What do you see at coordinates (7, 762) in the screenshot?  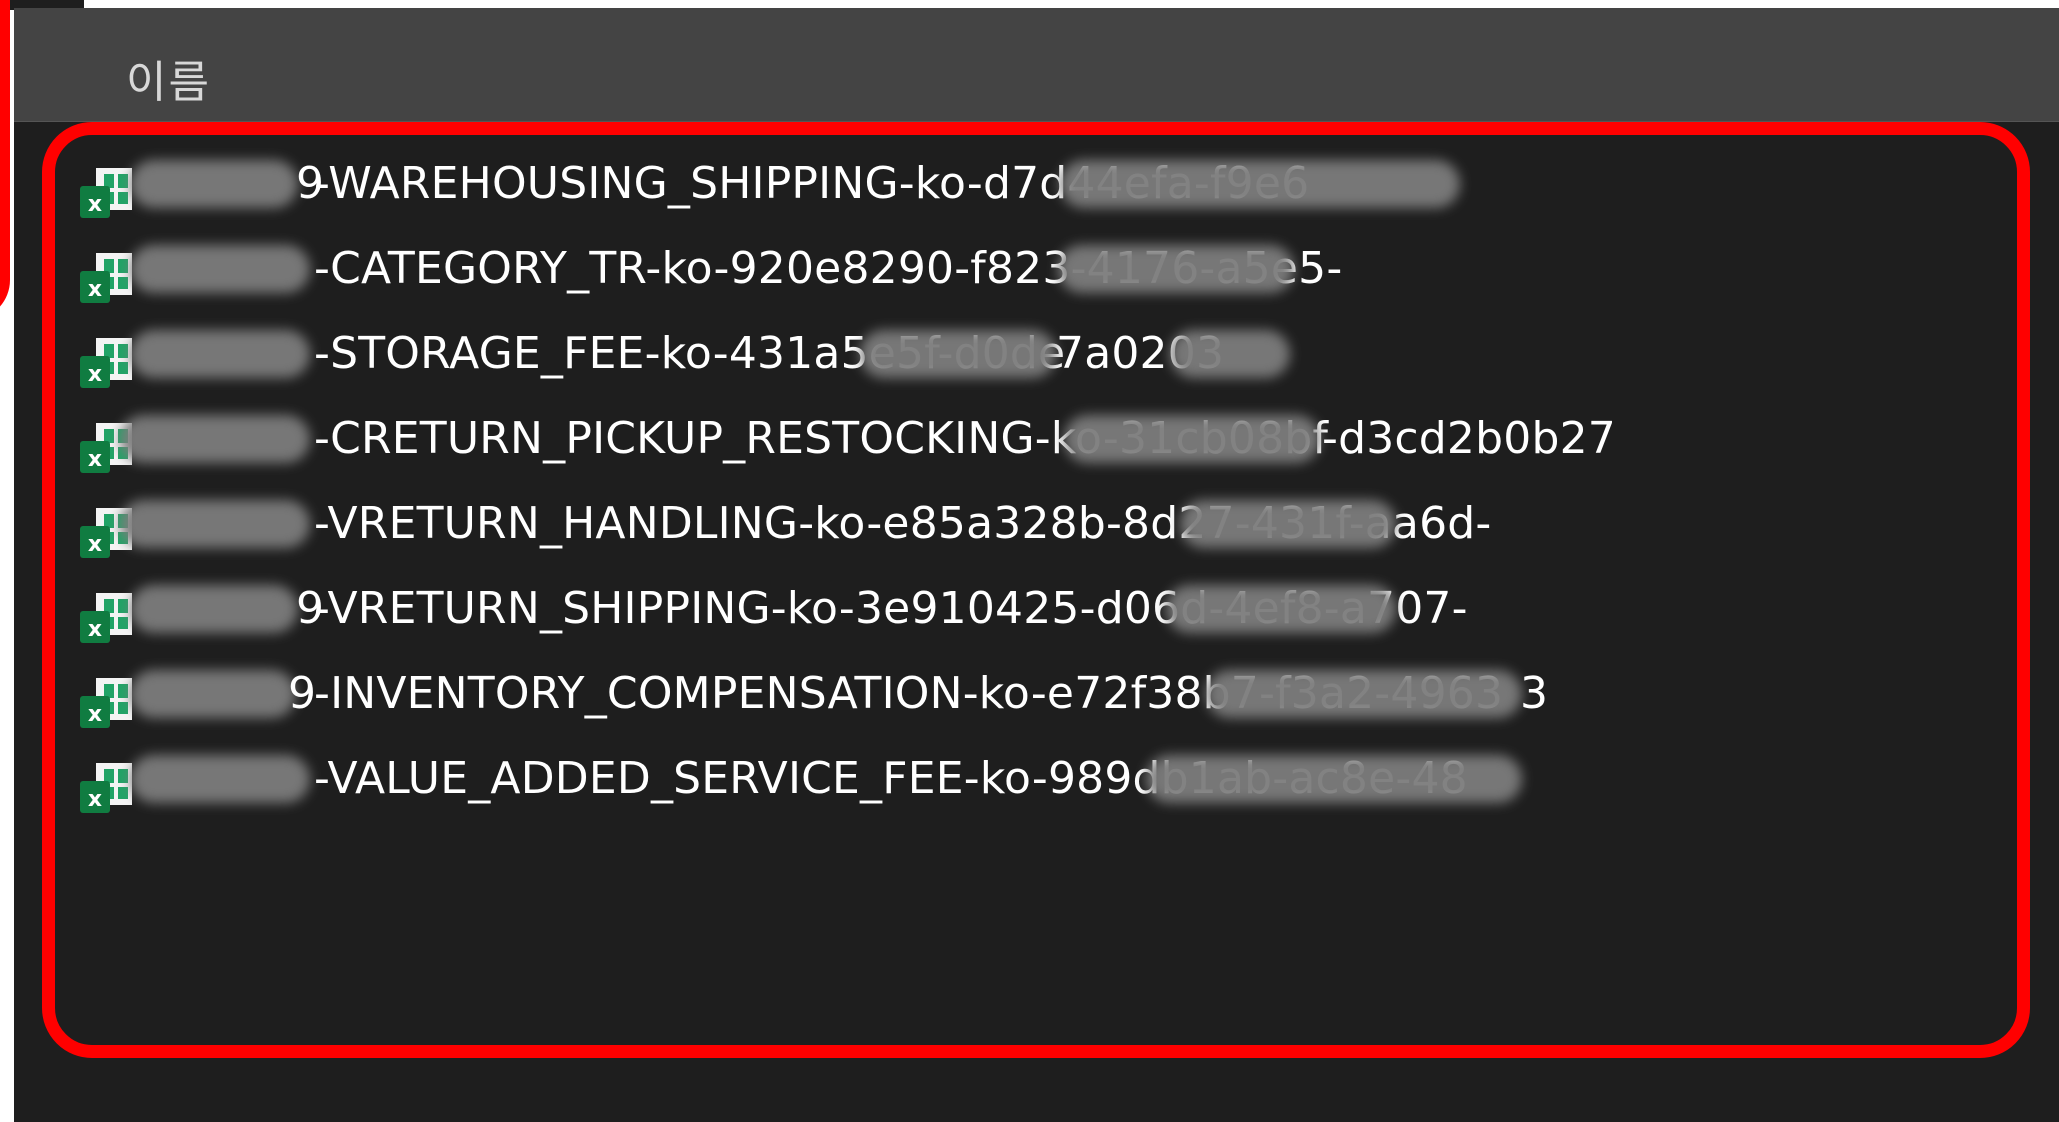 I see `left-border` at bounding box center [7, 762].